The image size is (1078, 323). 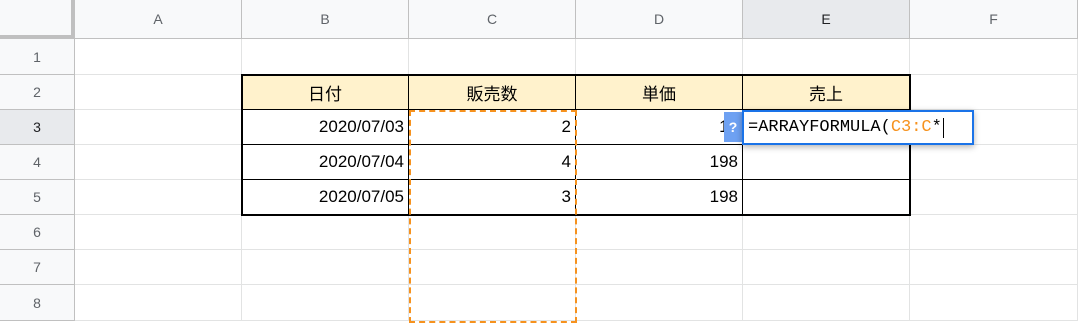 I want to click on row-header-2: 2, so click(x=37, y=92).